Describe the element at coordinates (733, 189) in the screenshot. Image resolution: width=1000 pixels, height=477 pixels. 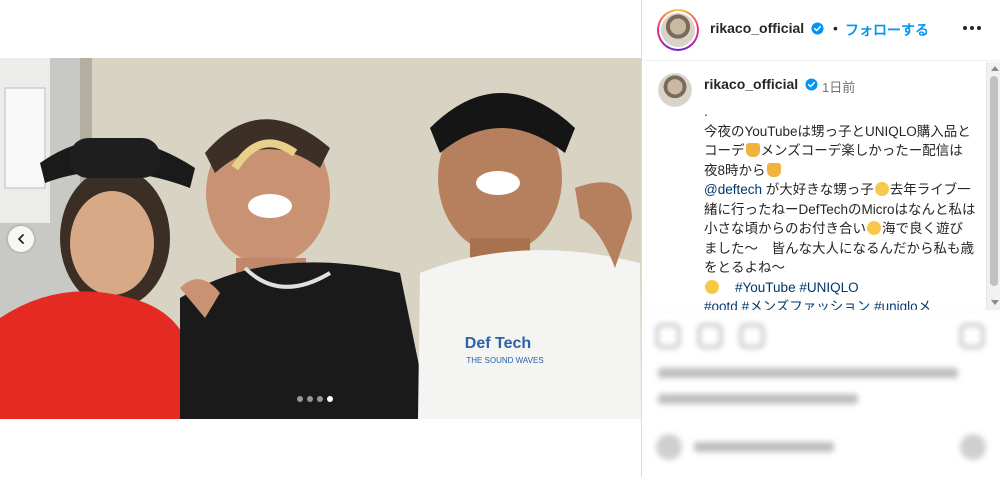
I see `mention-link: @deftech` at that location.